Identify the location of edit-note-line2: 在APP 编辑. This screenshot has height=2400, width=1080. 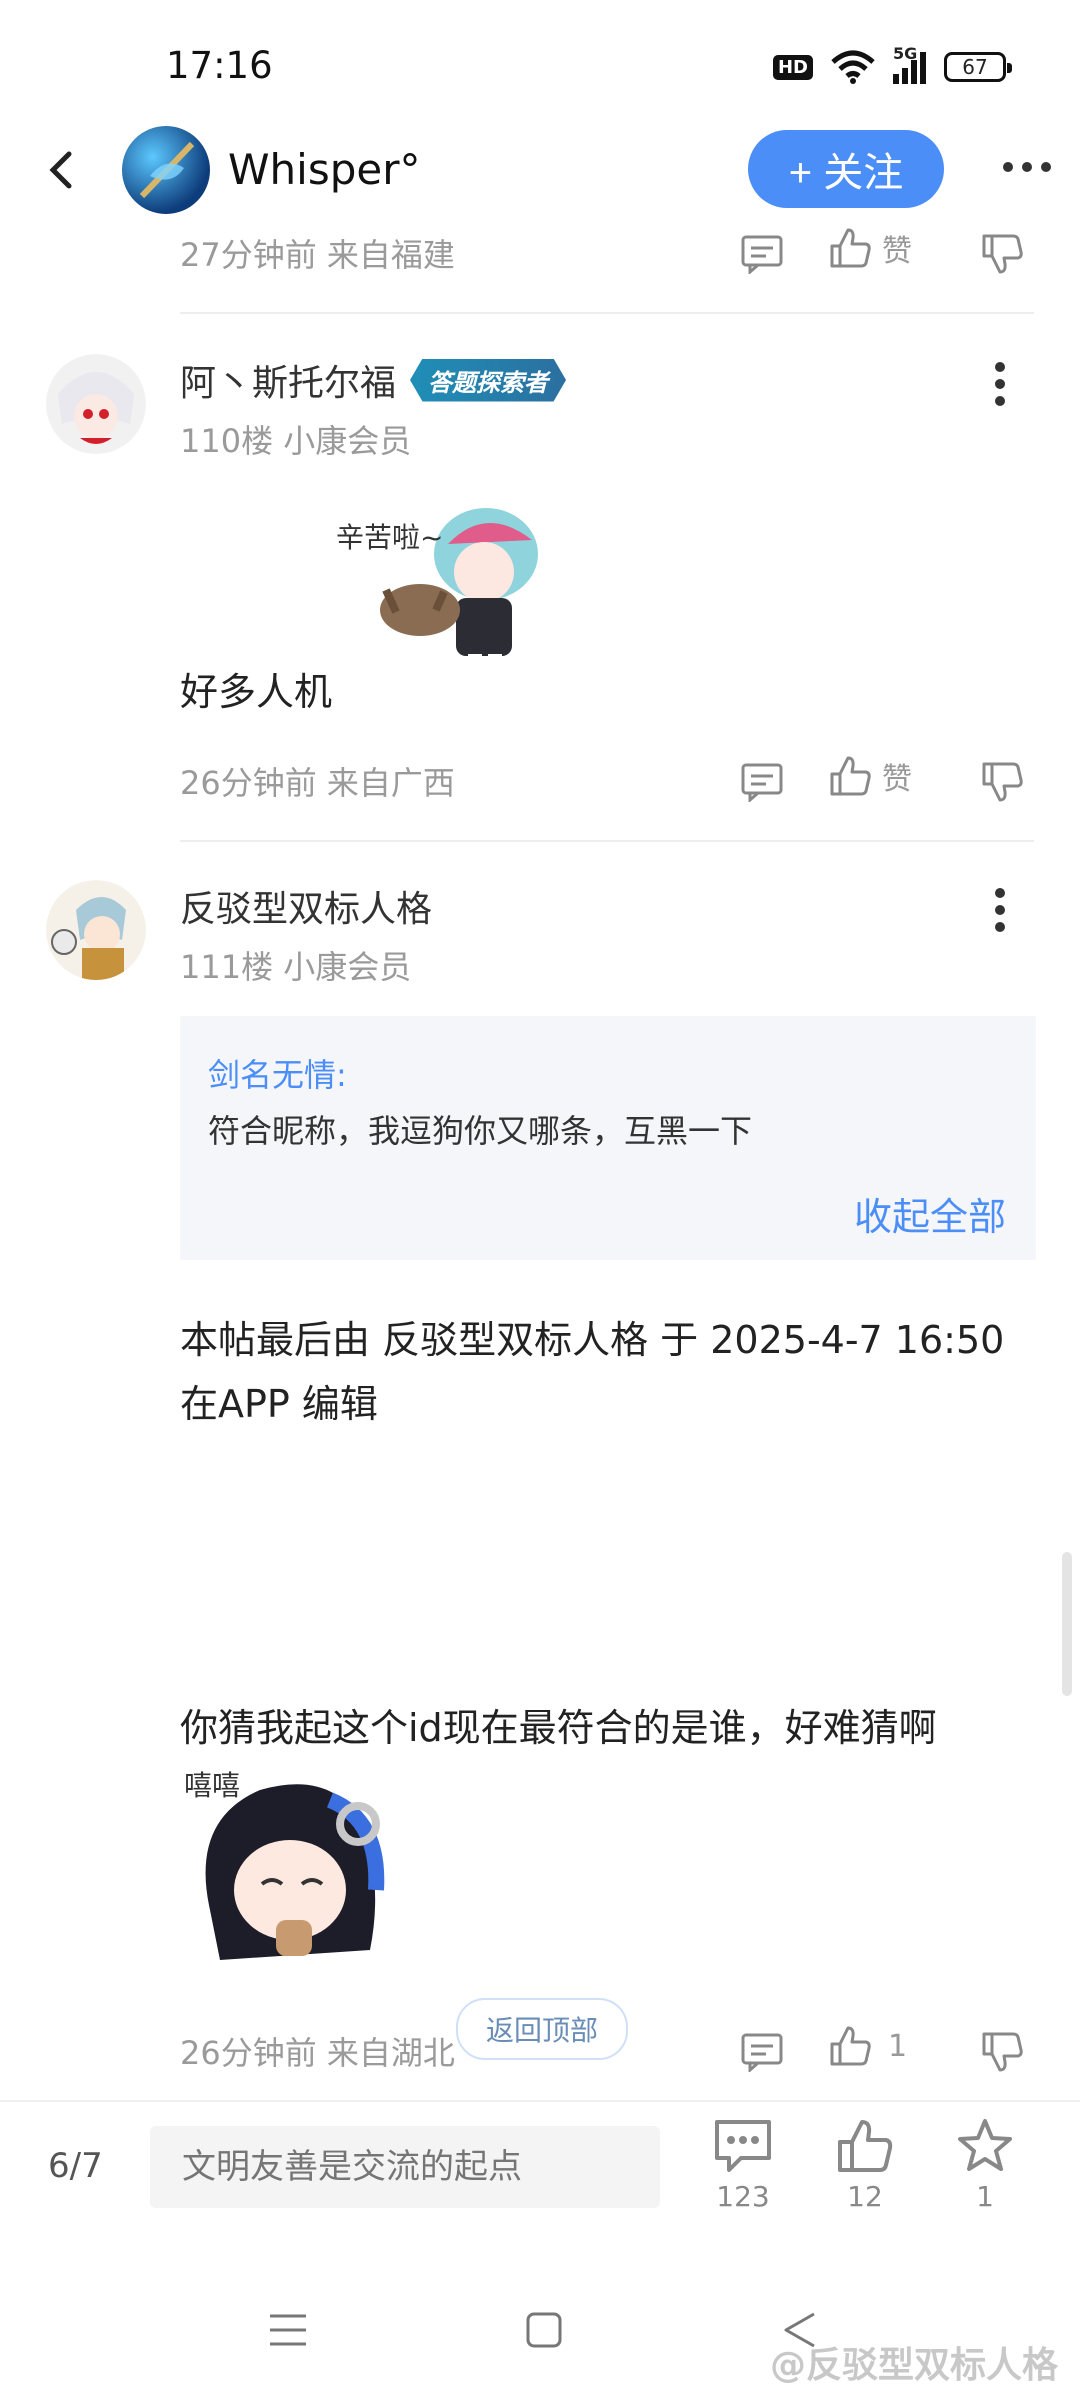
(279, 1404).